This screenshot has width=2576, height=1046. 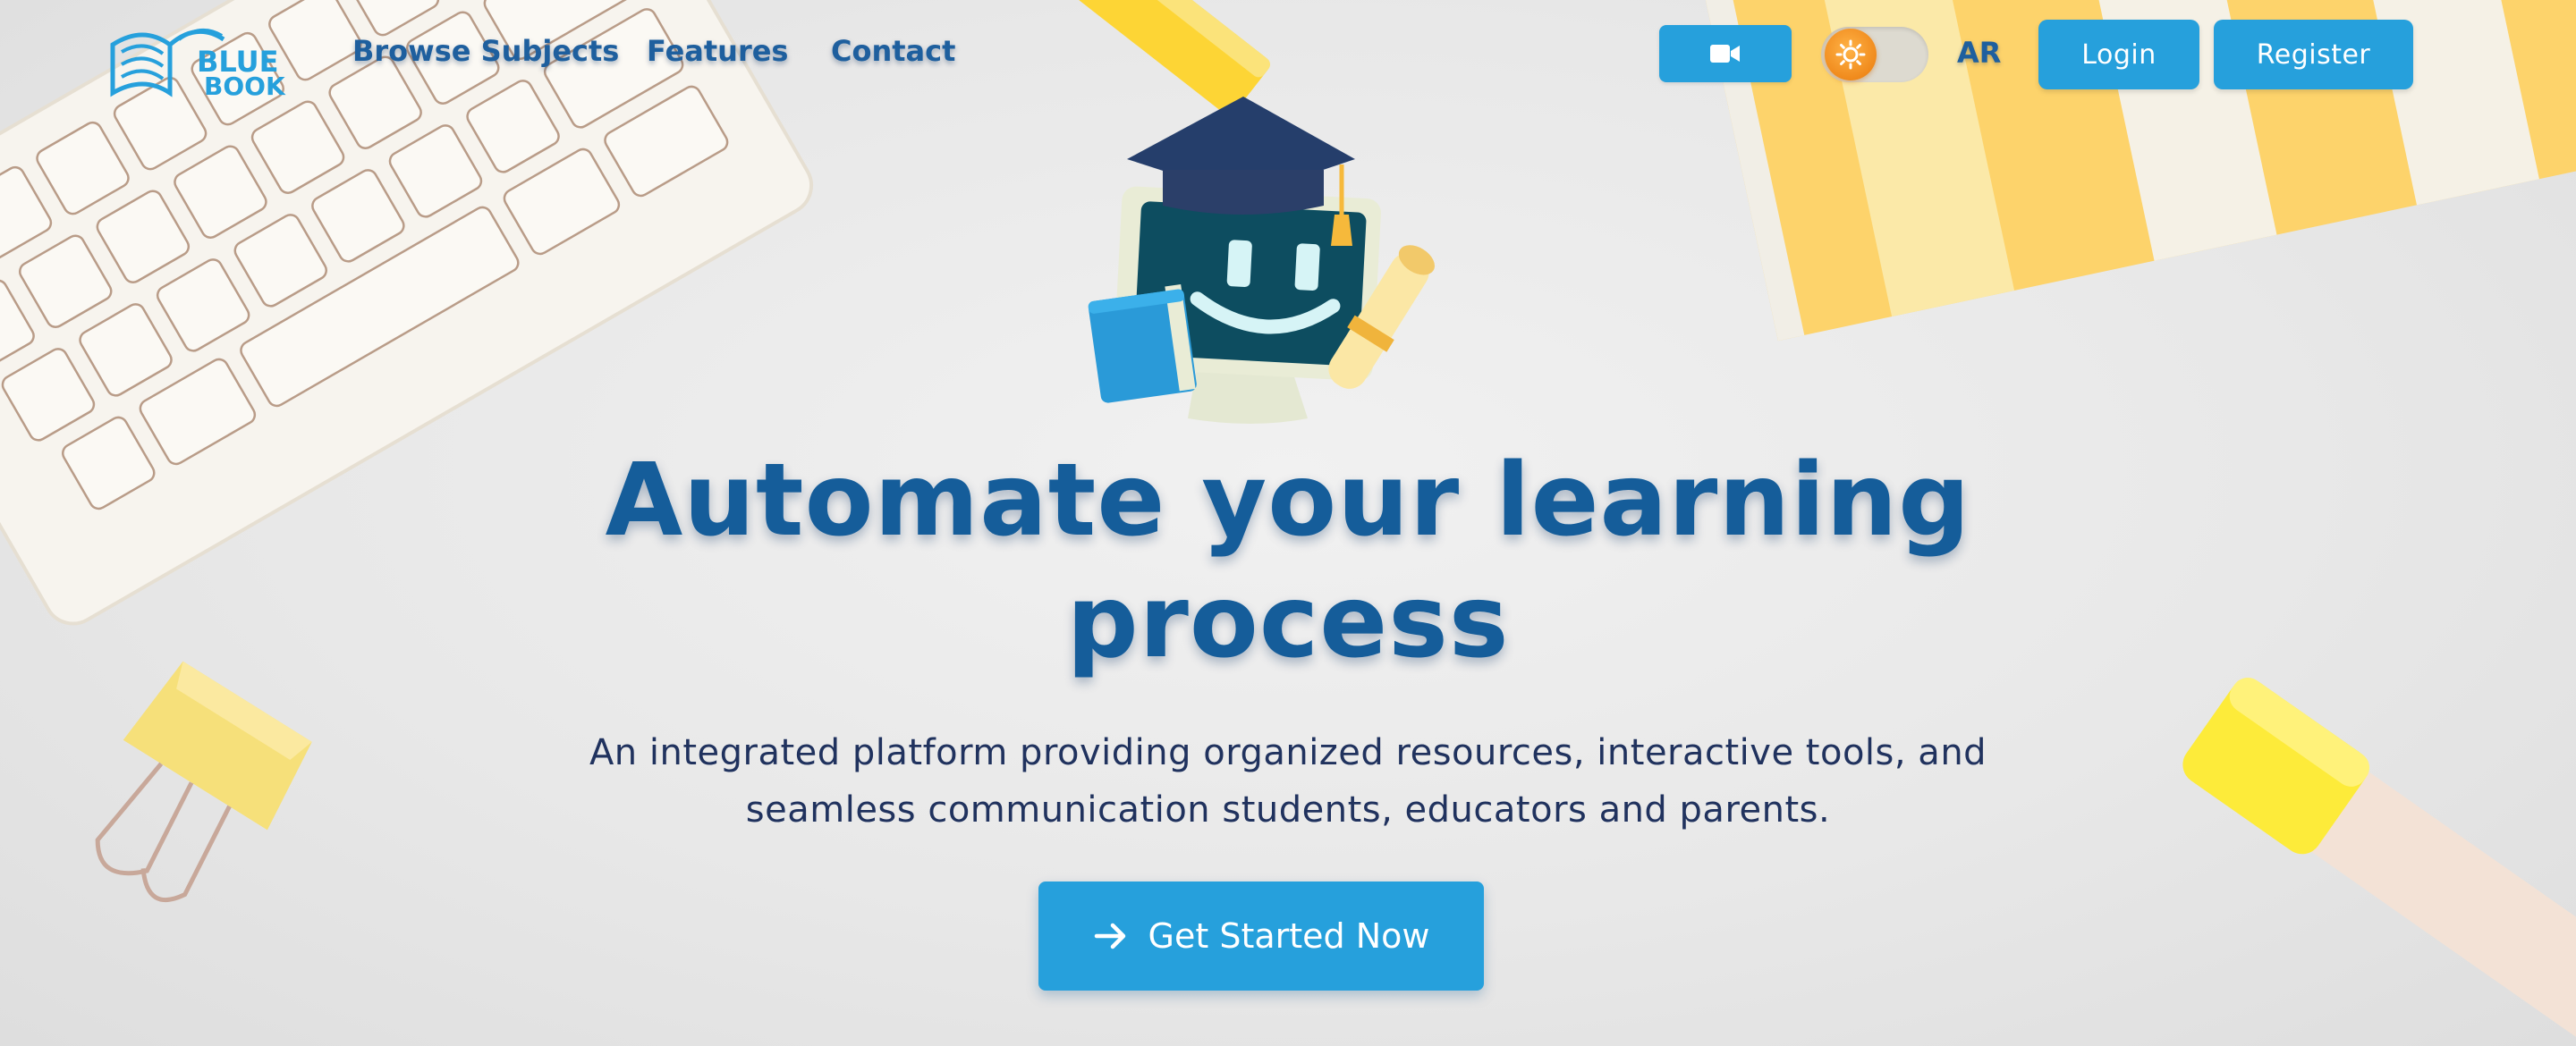 What do you see at coordinates (1288, 622) in the screenshot?
I see `hero-headline-line2: process` at bounding box center [1288, 622].